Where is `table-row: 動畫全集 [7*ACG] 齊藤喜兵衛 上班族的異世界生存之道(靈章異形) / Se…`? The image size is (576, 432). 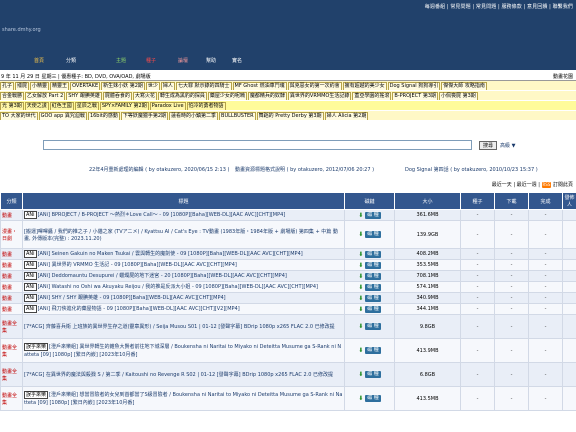
table-row: 動畫全集 [7*ACG] 齊藤喜兵衛 上班族的異世界生存之道(靈章異形) / Se… is located at coordinates (288, 326).